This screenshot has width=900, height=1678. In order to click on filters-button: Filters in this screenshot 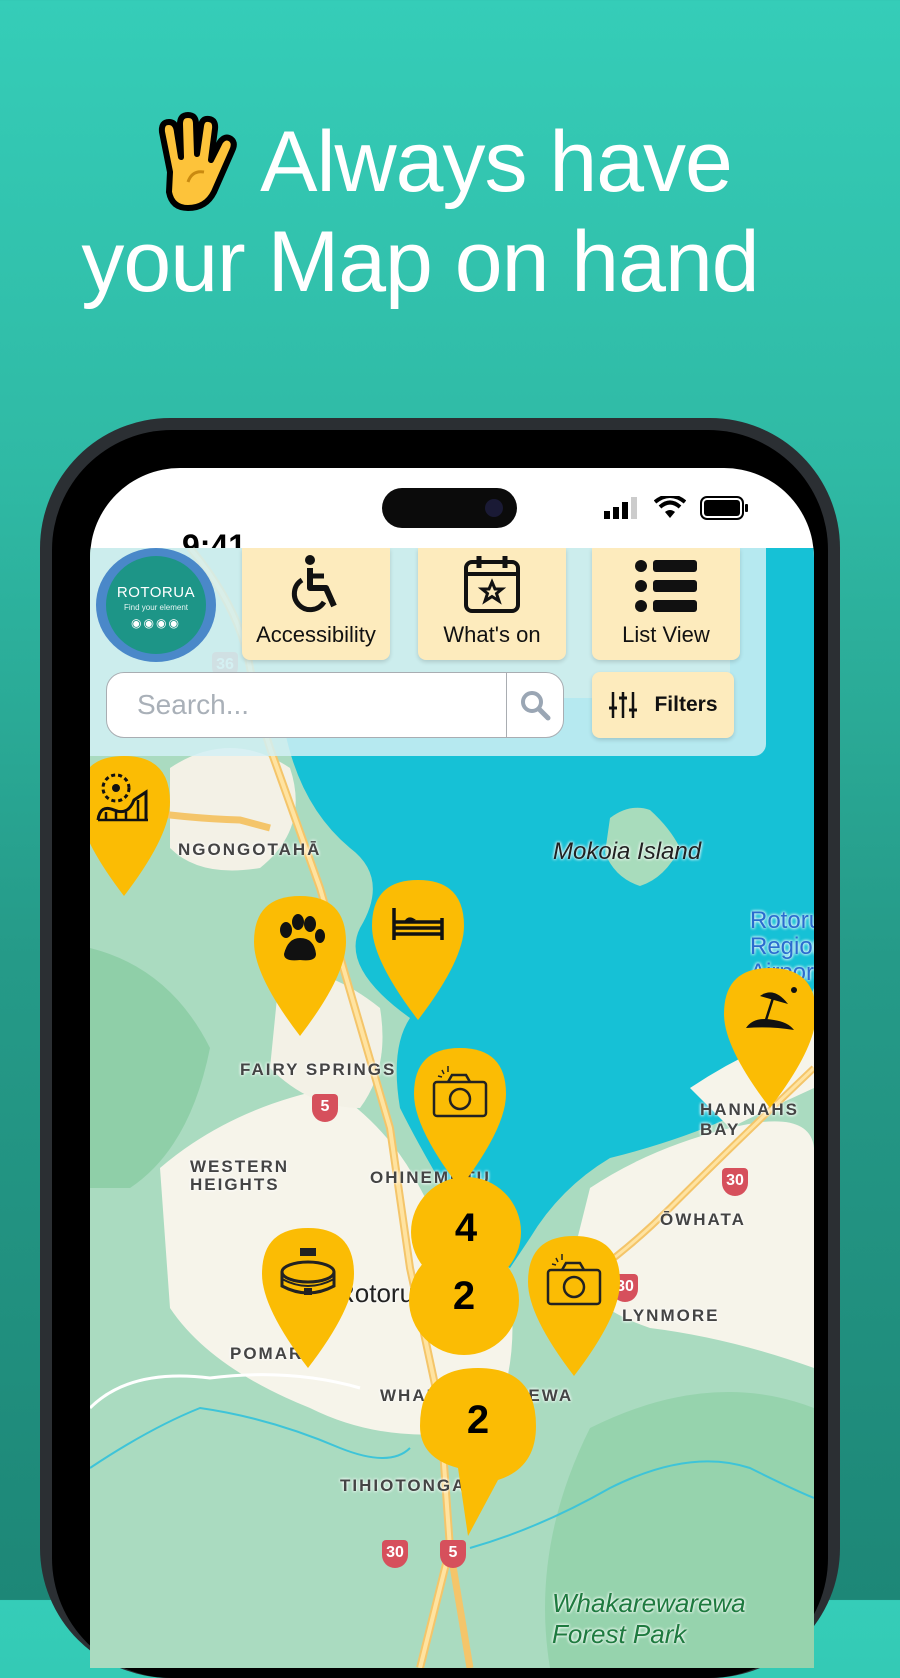, I will do `click(663, 705)`.